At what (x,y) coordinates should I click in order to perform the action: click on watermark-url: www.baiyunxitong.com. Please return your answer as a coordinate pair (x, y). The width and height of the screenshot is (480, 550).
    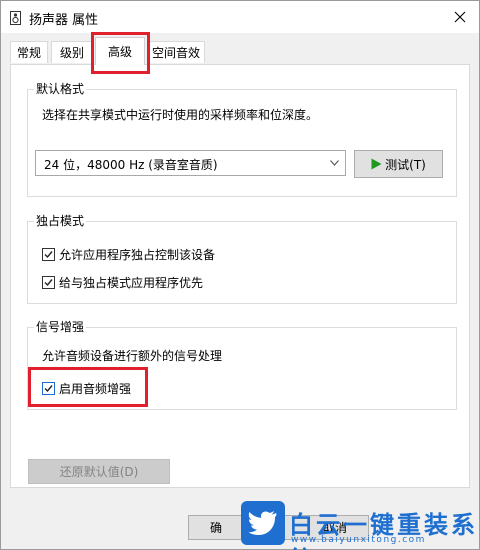
    Looking at the image, I should click on (358, 540).